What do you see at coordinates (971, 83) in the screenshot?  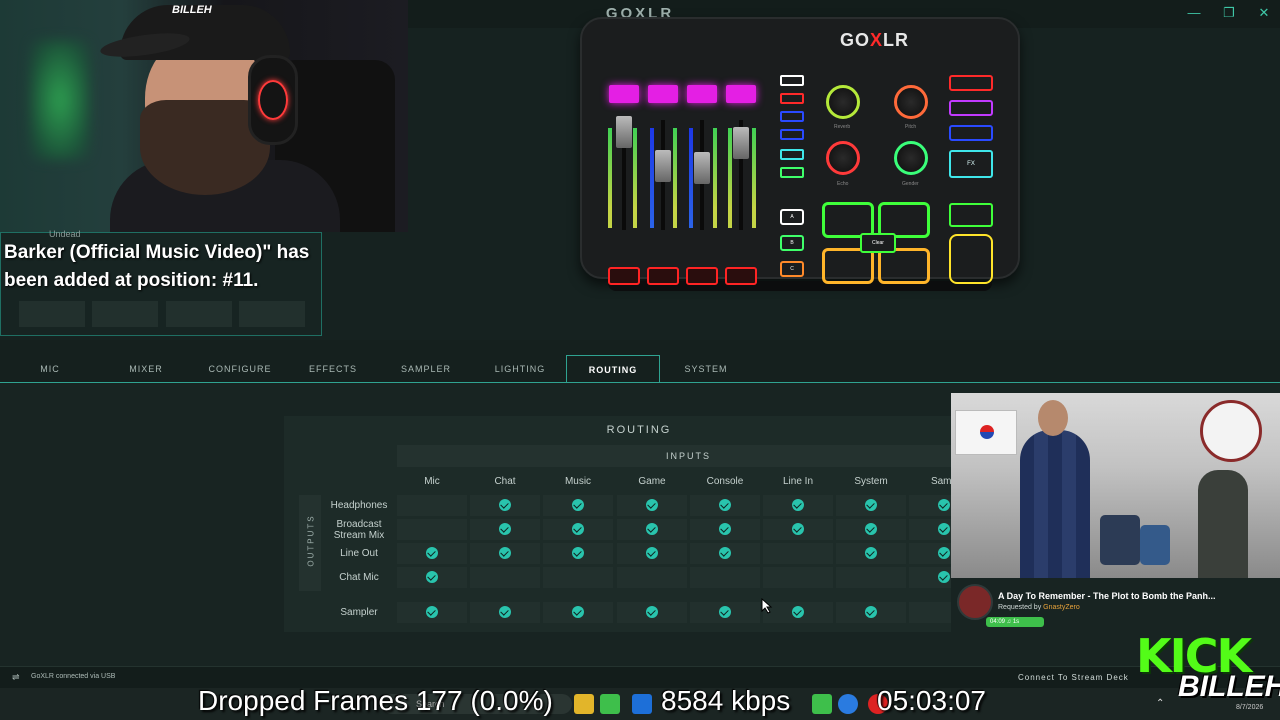 I see `megaphone-button` at bounding box center [971, 83].